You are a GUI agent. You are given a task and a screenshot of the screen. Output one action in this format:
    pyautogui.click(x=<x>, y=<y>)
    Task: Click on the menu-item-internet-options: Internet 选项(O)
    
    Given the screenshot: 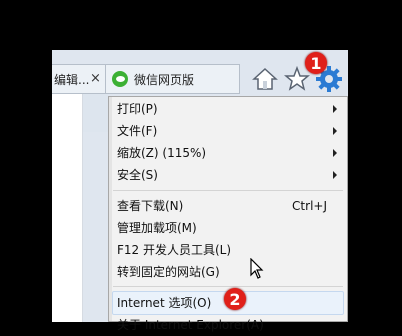 What is the action you would take?
    pyautogui.click(x=164, y=303)
    